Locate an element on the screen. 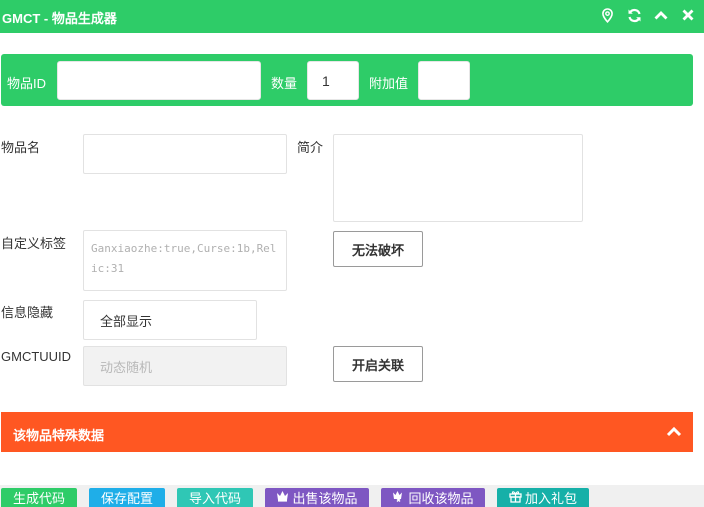 Image resolution: width=704 pixels, height=507 pixels. quantity-input: 1 is located at coordinates (333, 80).